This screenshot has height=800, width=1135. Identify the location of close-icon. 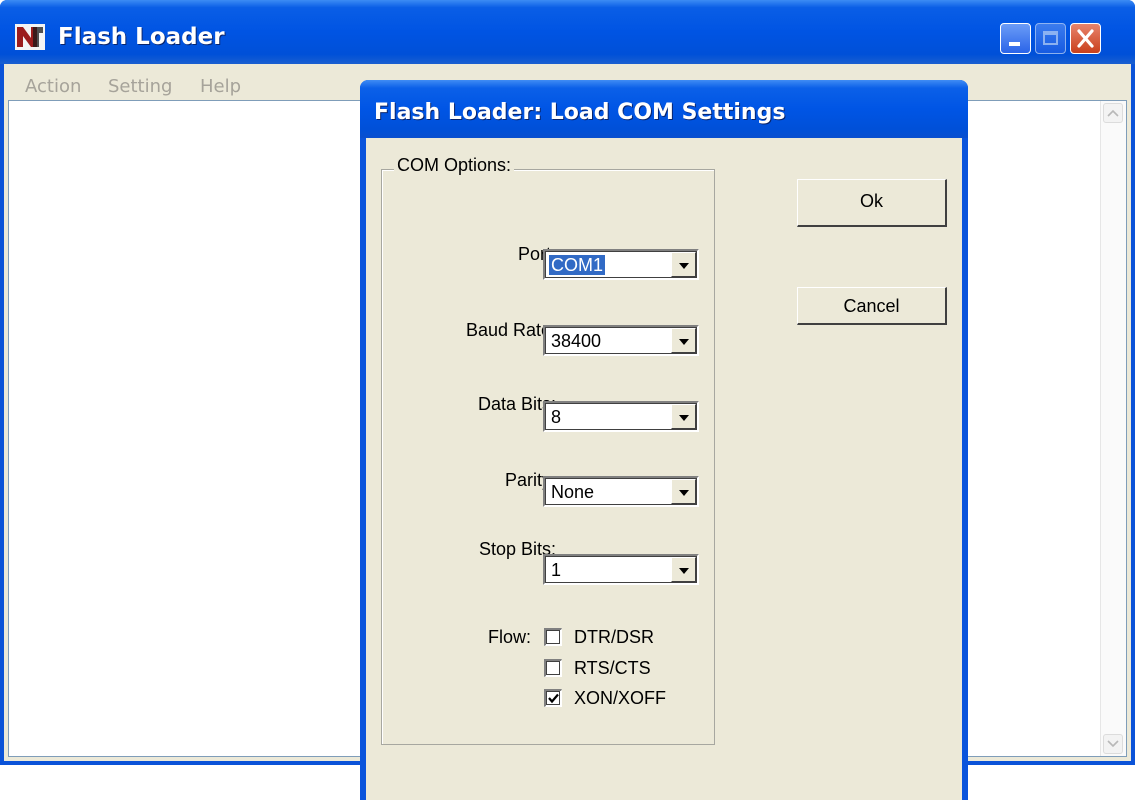
(1085, 38).